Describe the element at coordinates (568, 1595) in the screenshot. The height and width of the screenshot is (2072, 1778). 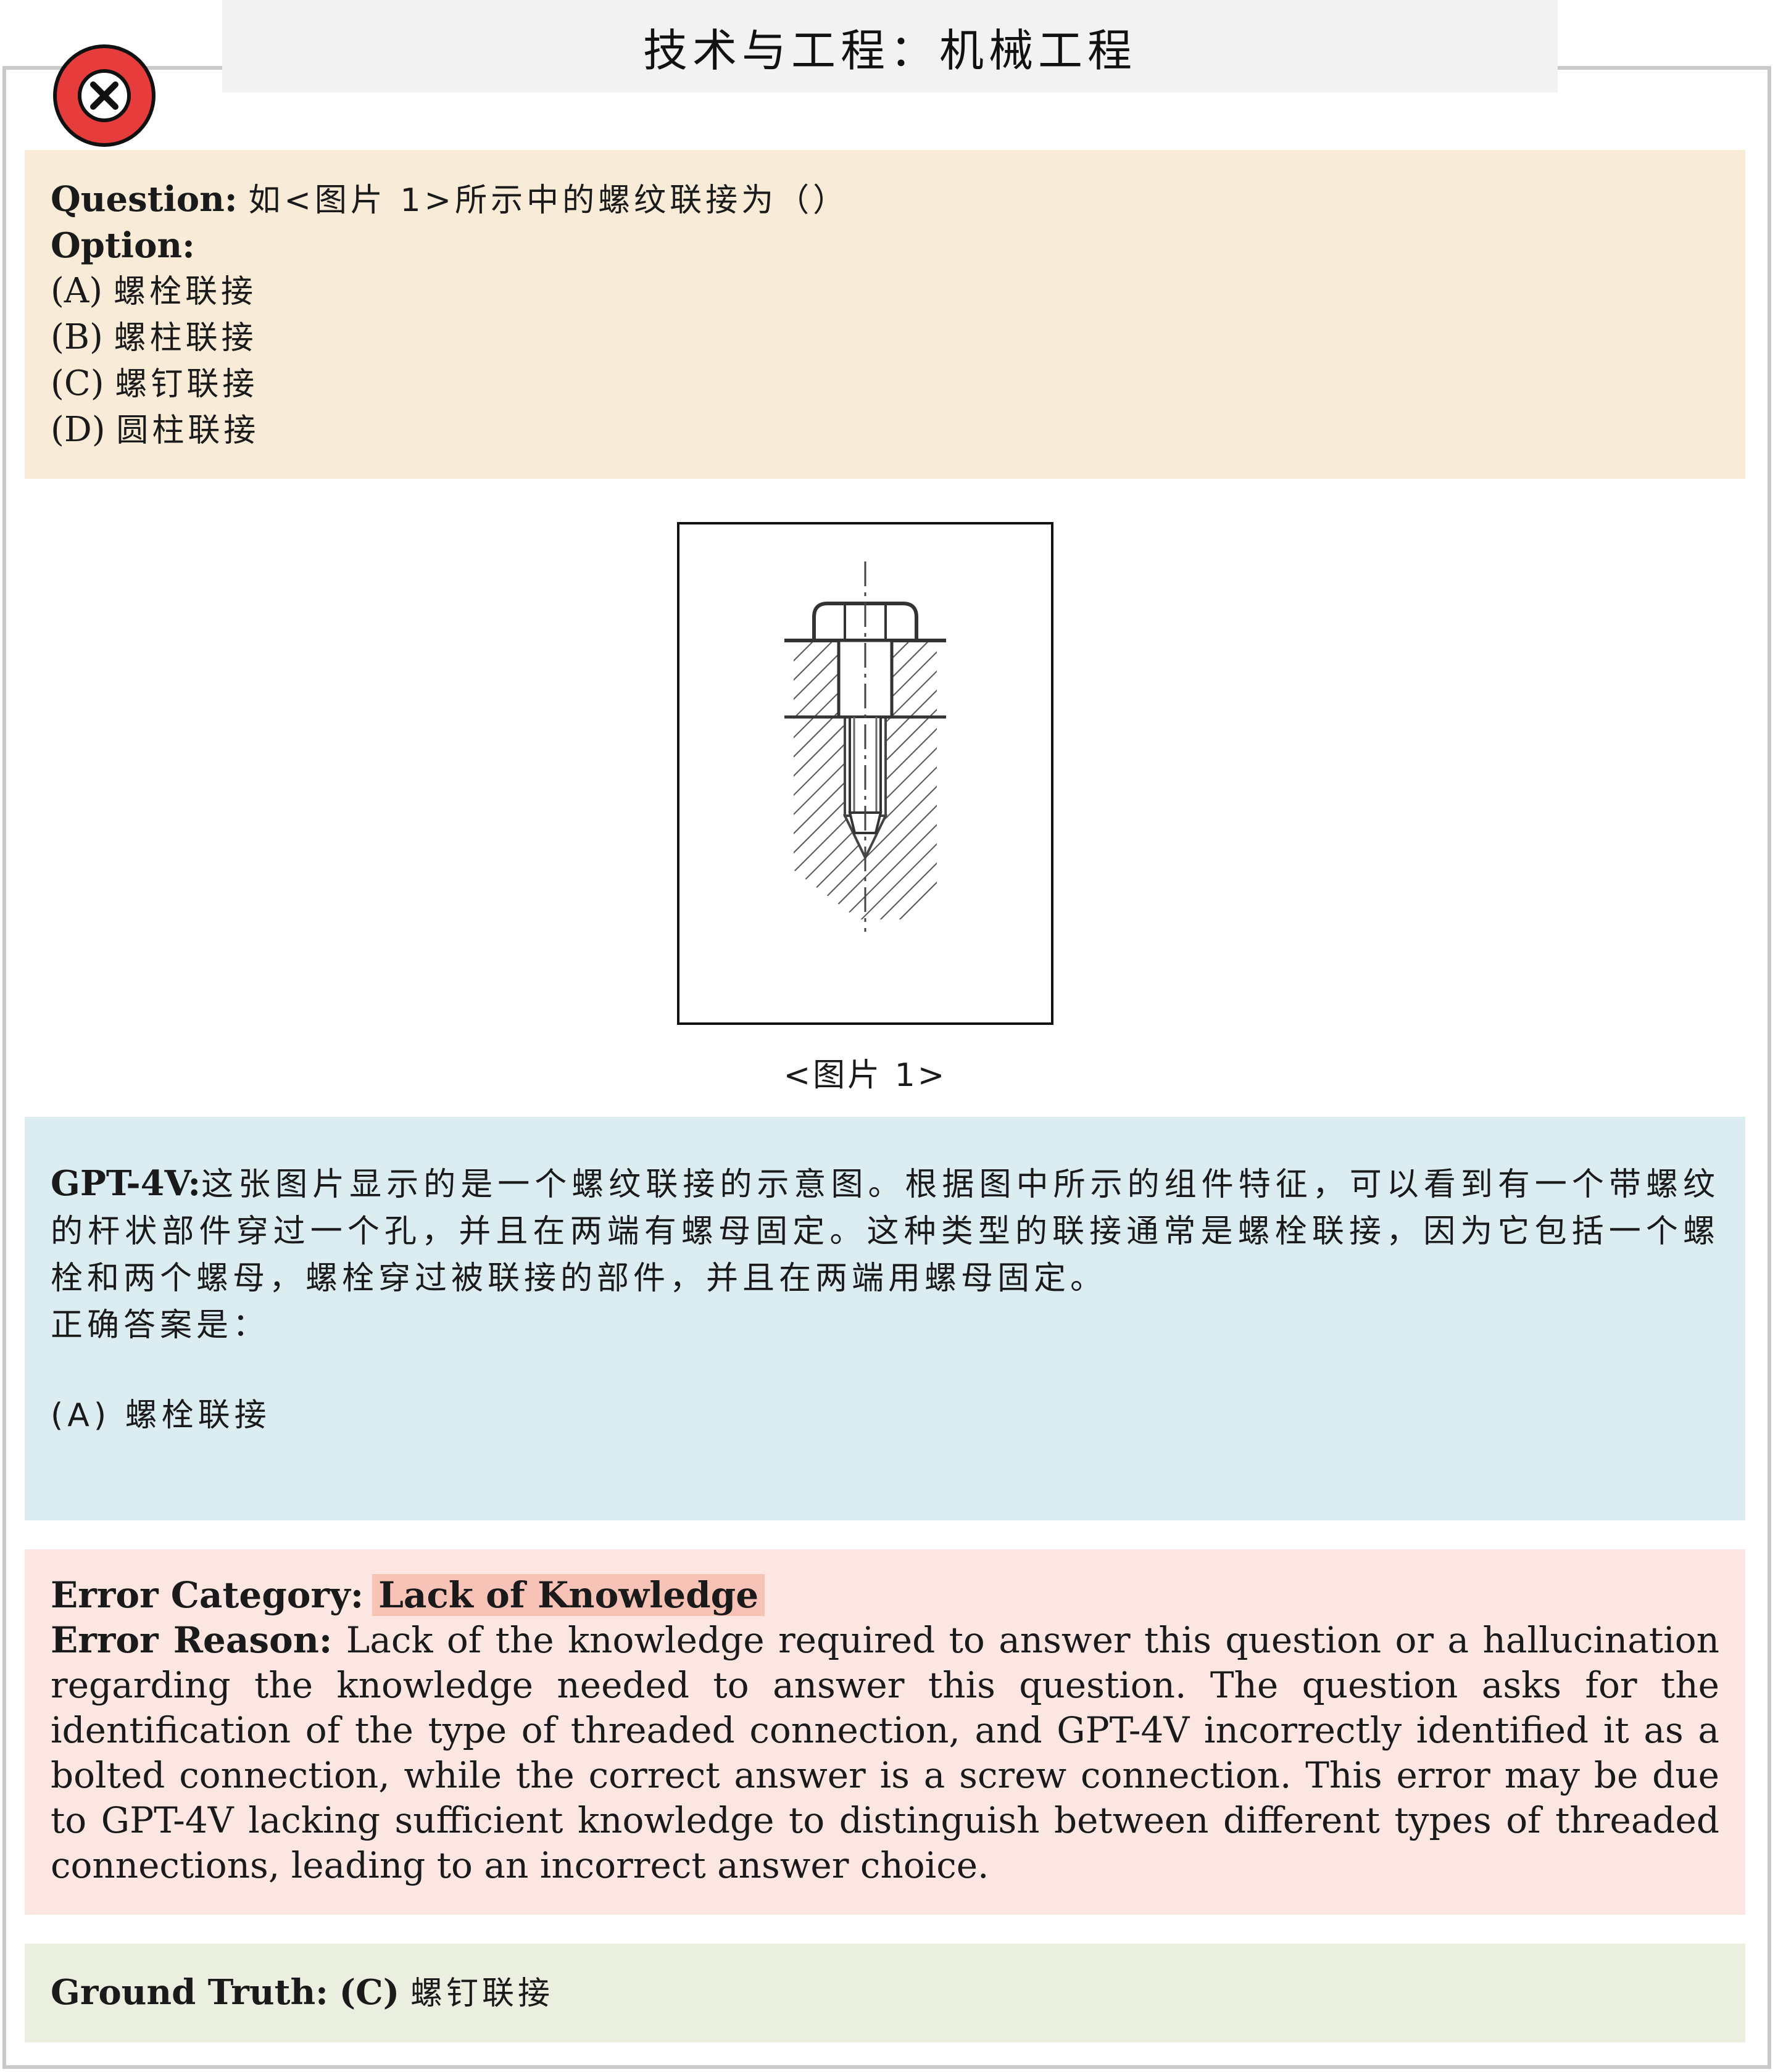
I see `error-category-value: Lack of Knowledge` at that location.